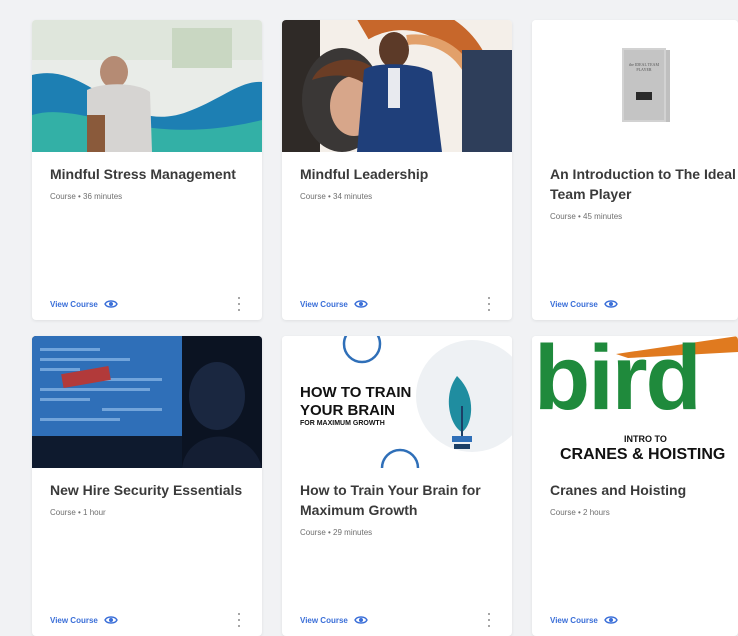  Describe the element at coordinates (639, 490) in the screenshot. I see `course-title: Cranes and Hoisting` at that location.